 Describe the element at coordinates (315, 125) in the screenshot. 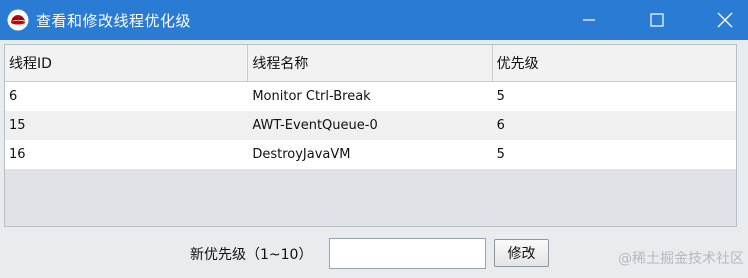

I see `cell-thread-name: AWT-EventQueue-0` at that location.